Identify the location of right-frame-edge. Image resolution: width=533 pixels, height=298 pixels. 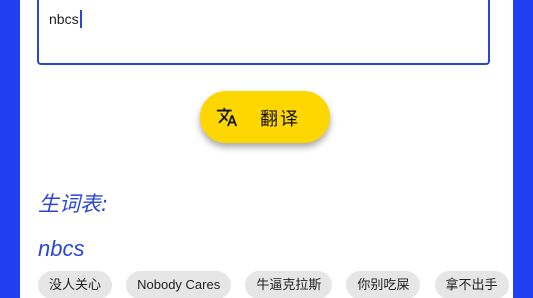
(523, 149).